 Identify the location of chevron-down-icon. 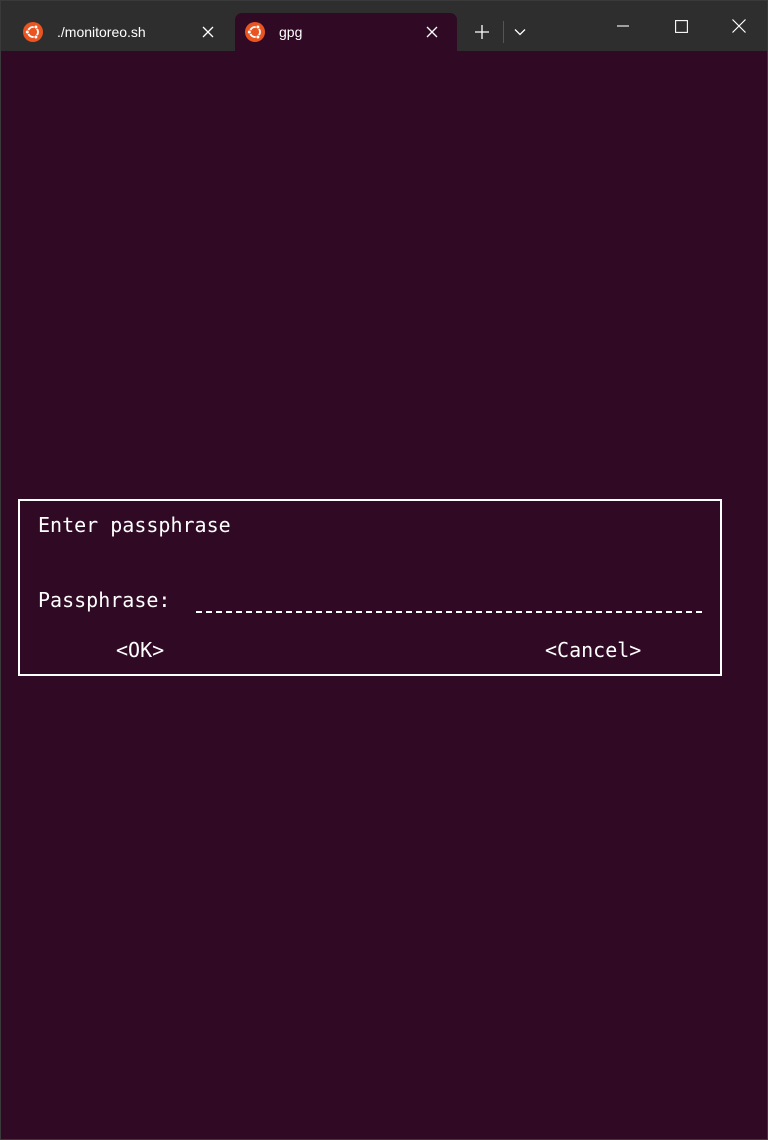
(520, 32).